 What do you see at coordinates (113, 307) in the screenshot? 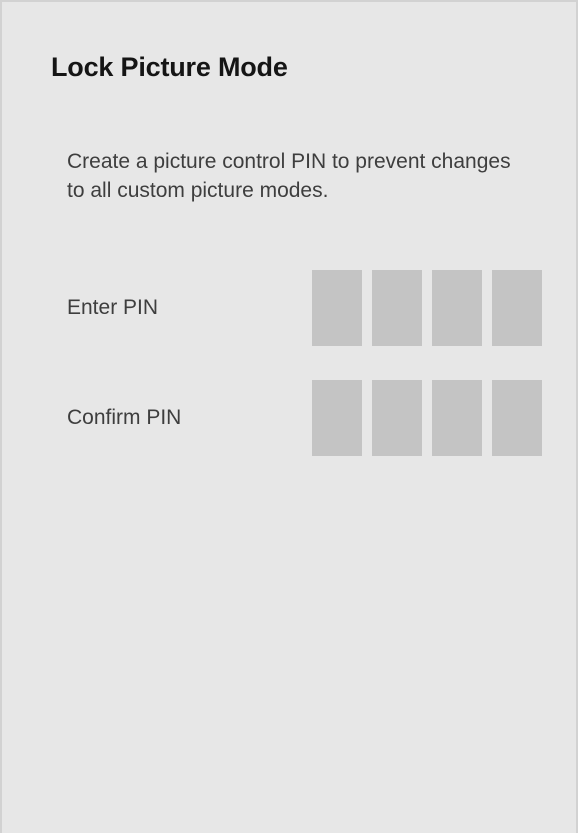
I see `enter-pin-label: Enter PIN` at bounding box center [113, 307].